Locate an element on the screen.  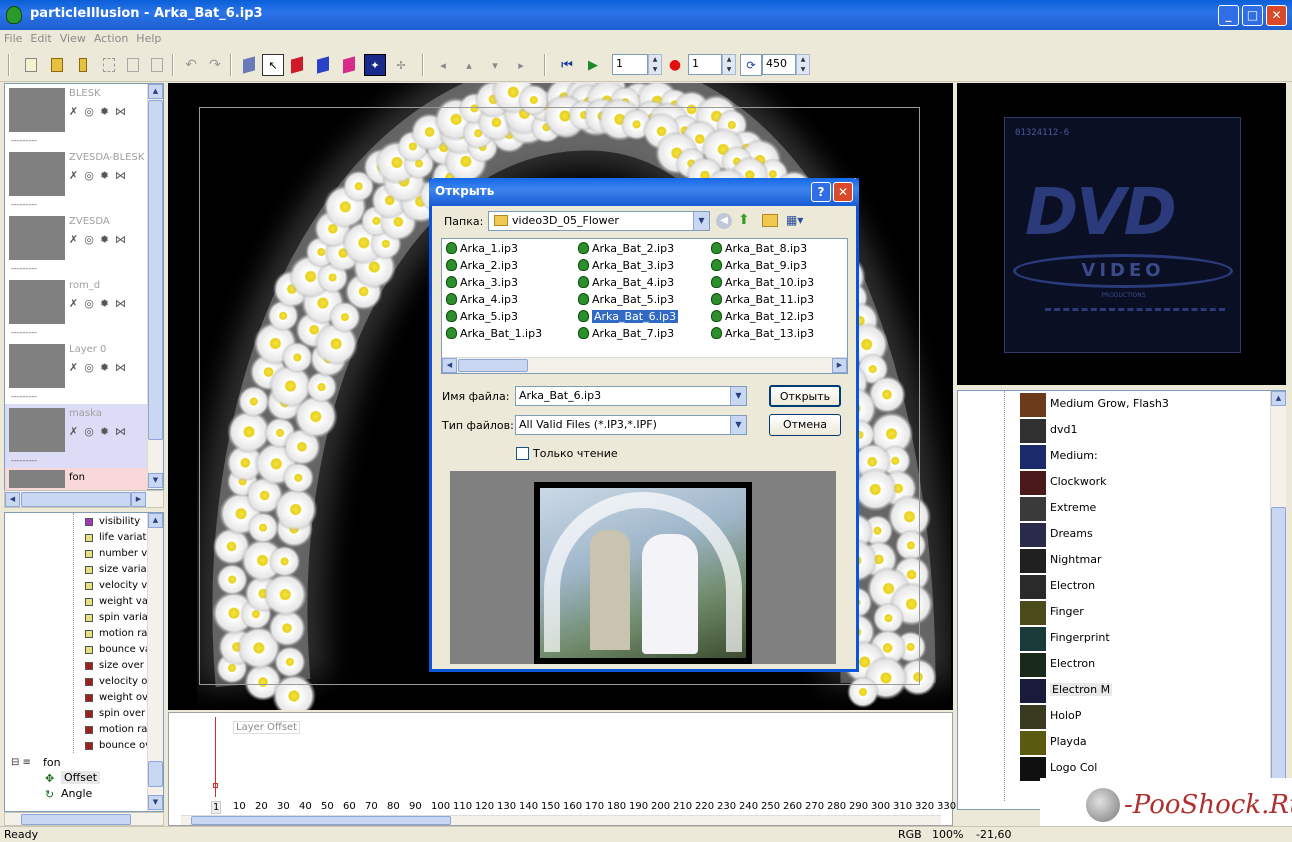
record-icon: ● is located at coordinates (675, 65).